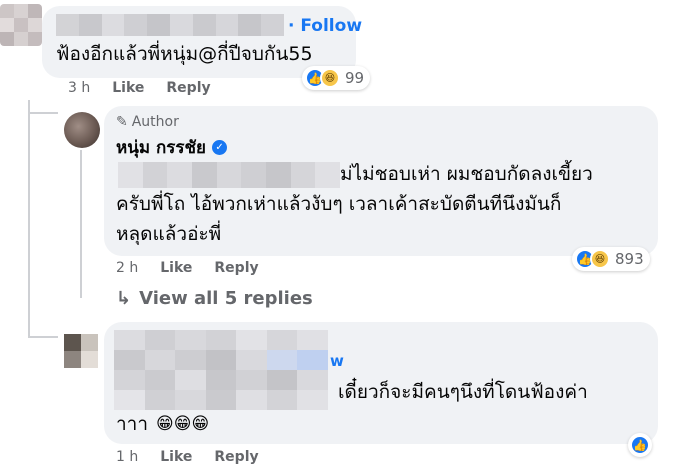 The image size is (700, 476). Describe the element at coordinates (220, 147) in the screenshot. I see `verified-badge-icon: ✓` at that location.